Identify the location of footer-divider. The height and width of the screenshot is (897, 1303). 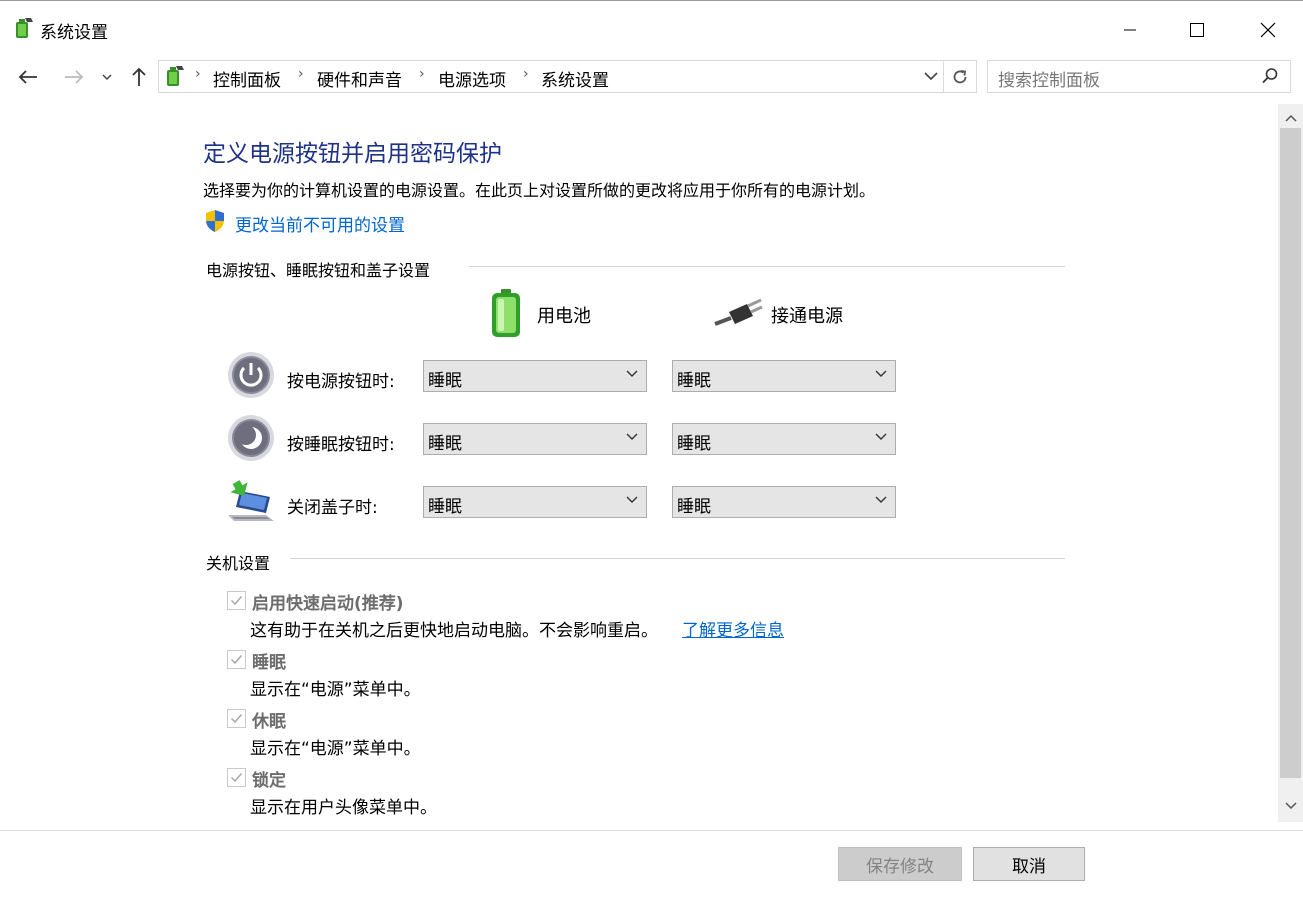
(651, 830).